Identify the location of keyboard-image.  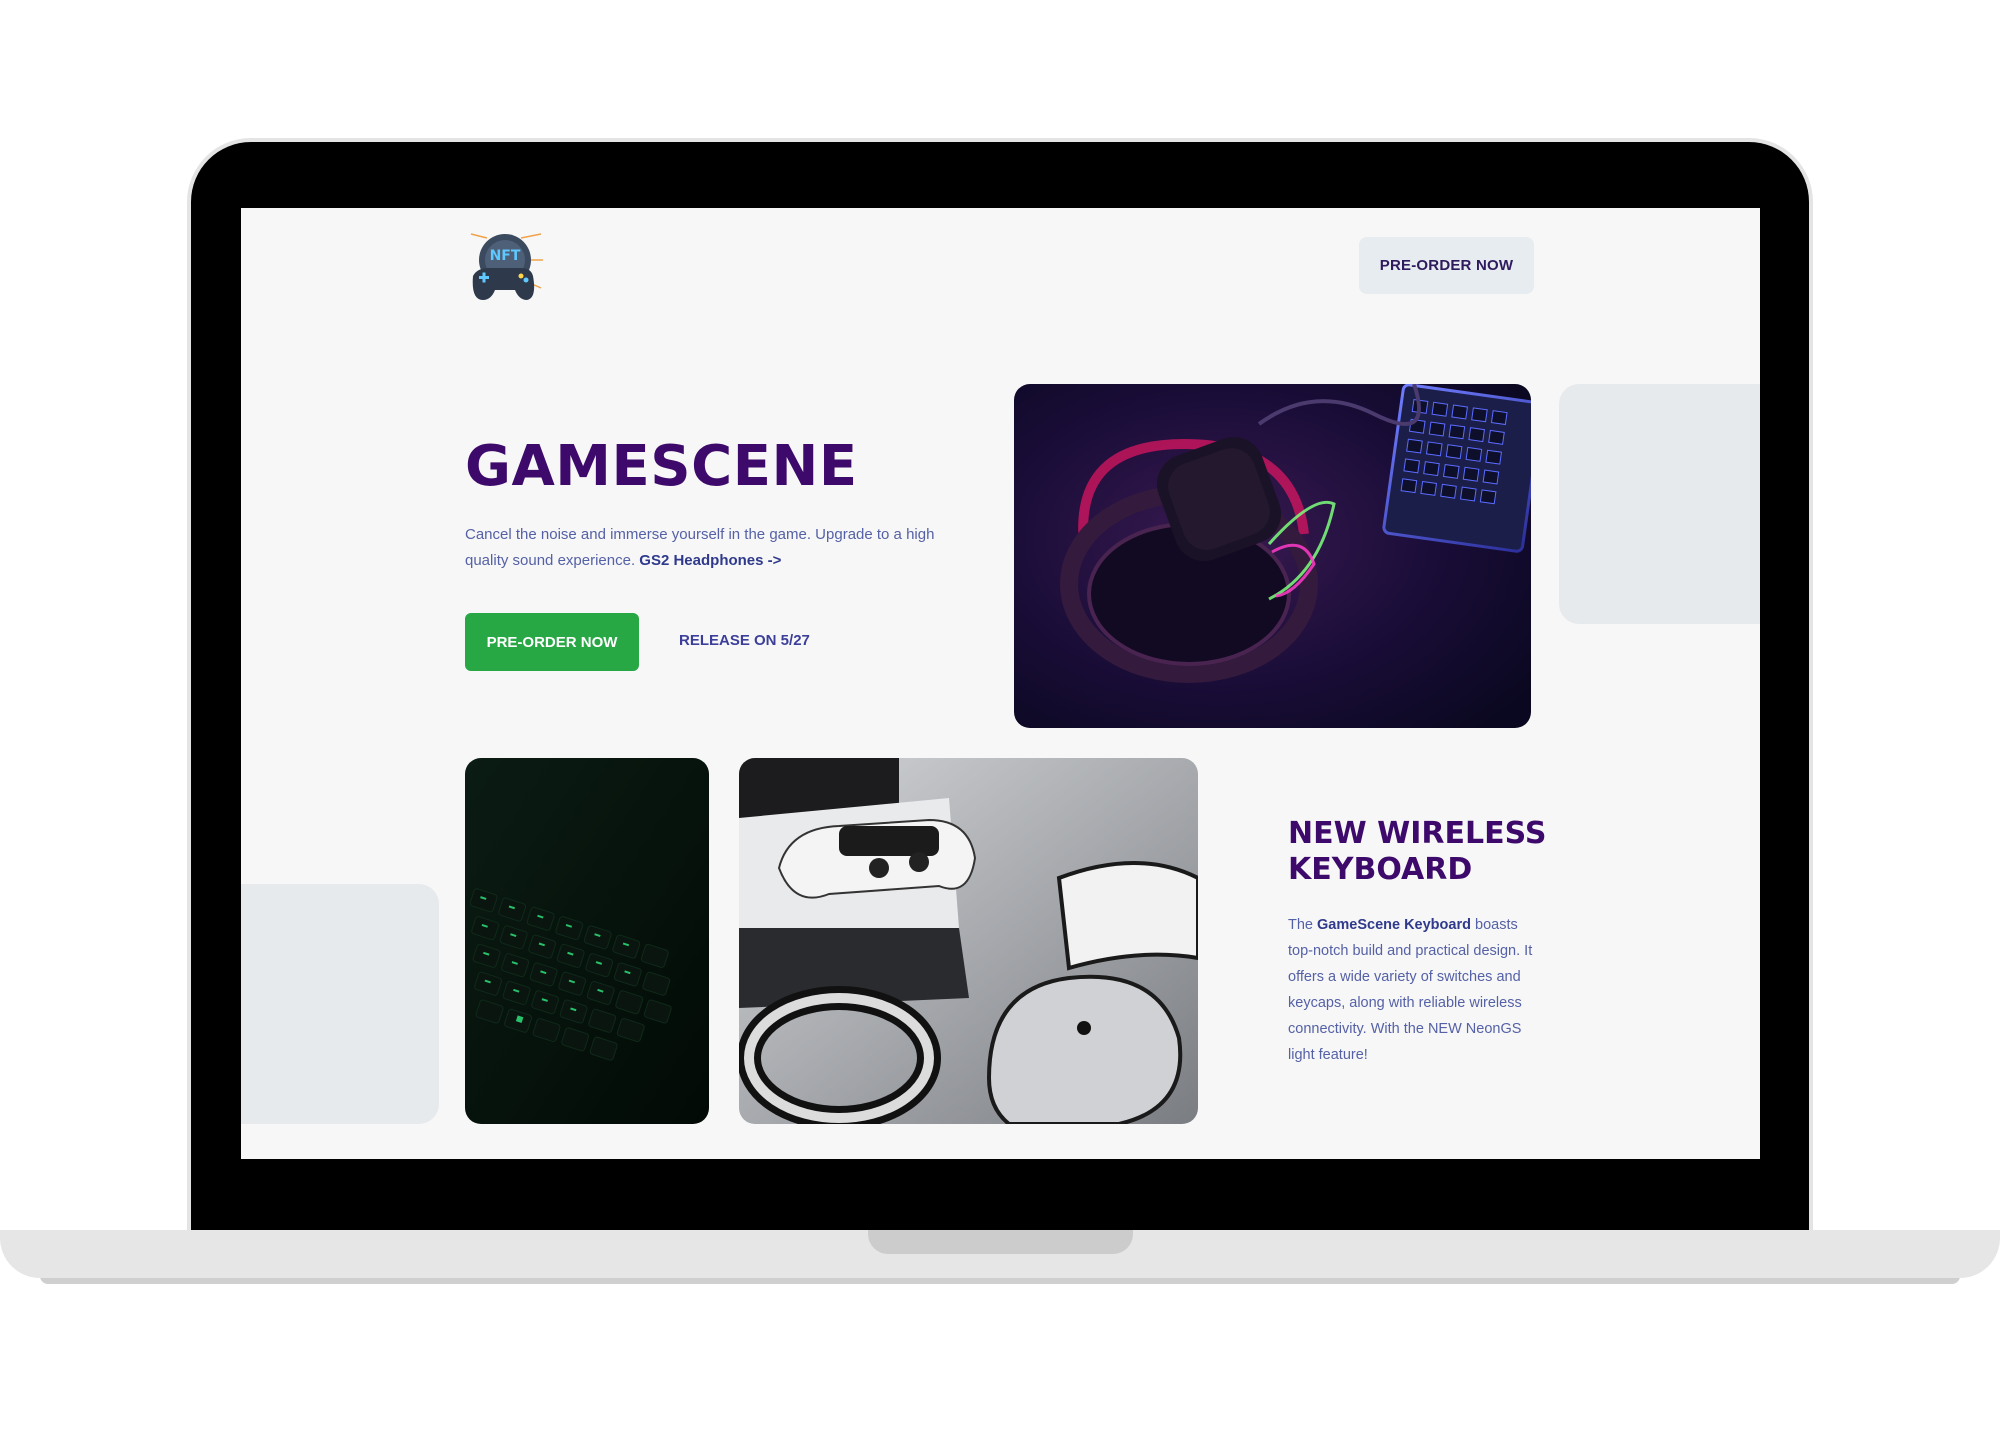
(587, 941).